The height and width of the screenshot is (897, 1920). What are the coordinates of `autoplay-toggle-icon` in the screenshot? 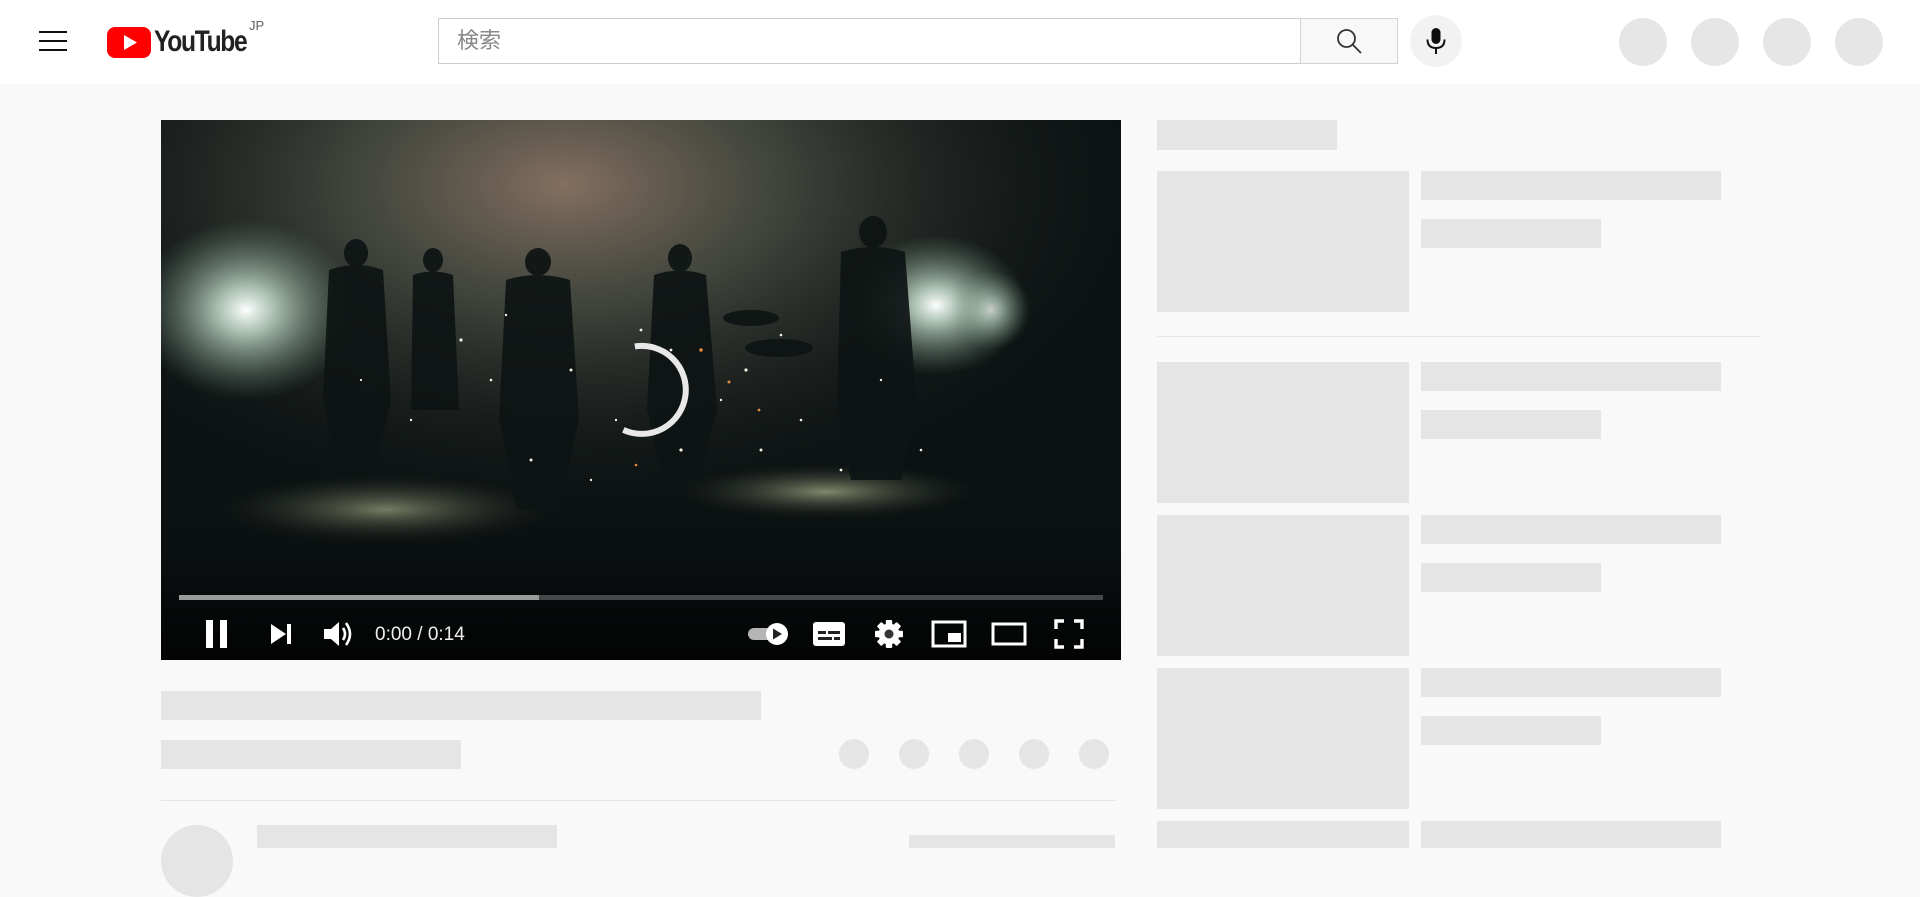 It's located at (768, 634).